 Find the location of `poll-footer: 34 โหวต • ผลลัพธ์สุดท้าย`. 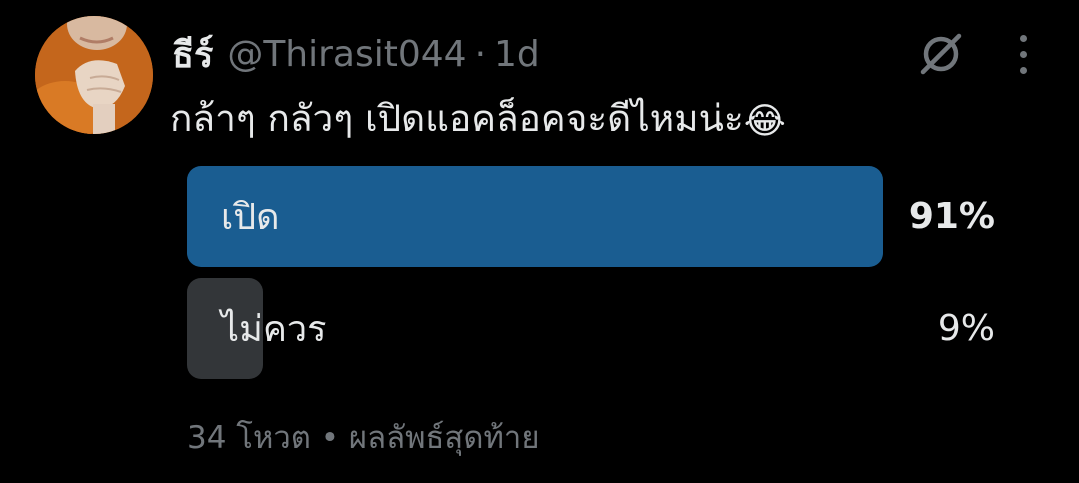

poll-footer: 34 โหวต • ผลลัพธ์สุดท้าย is located at coordinates (363, 438).